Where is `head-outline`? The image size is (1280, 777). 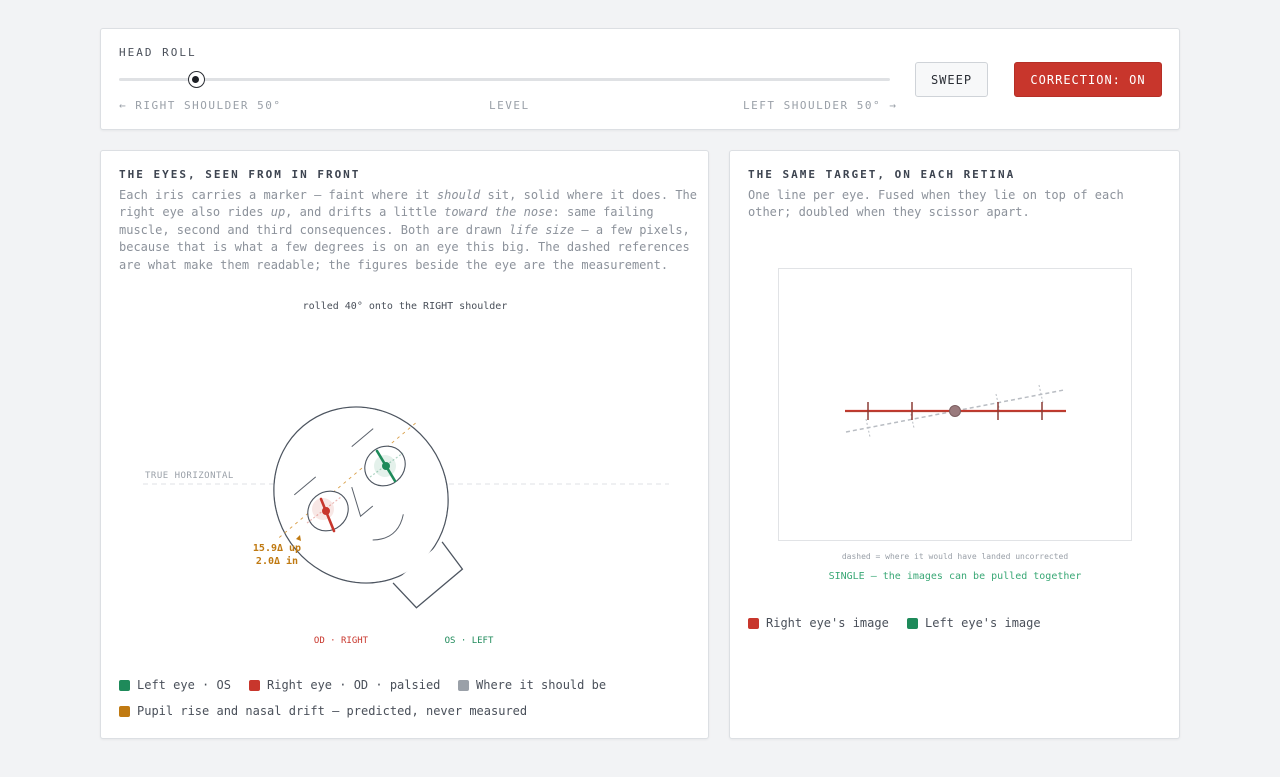 head-outline is located at coordinates (368, 507).